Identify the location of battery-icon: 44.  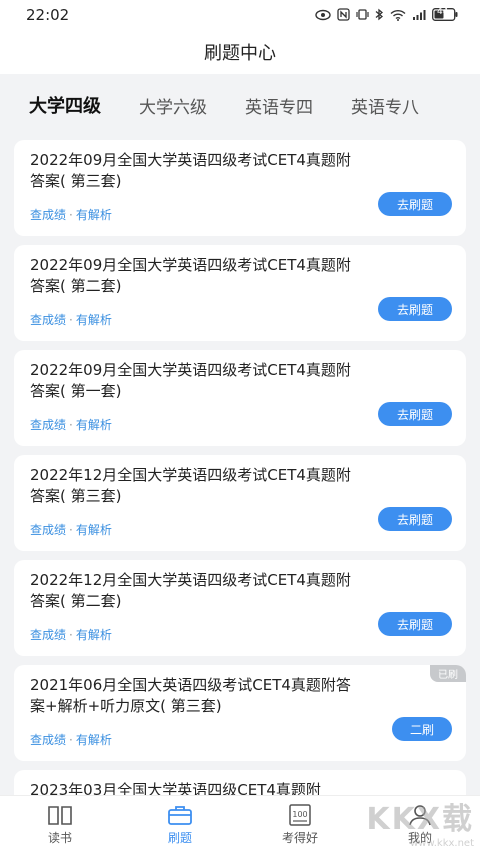
(445, 15).